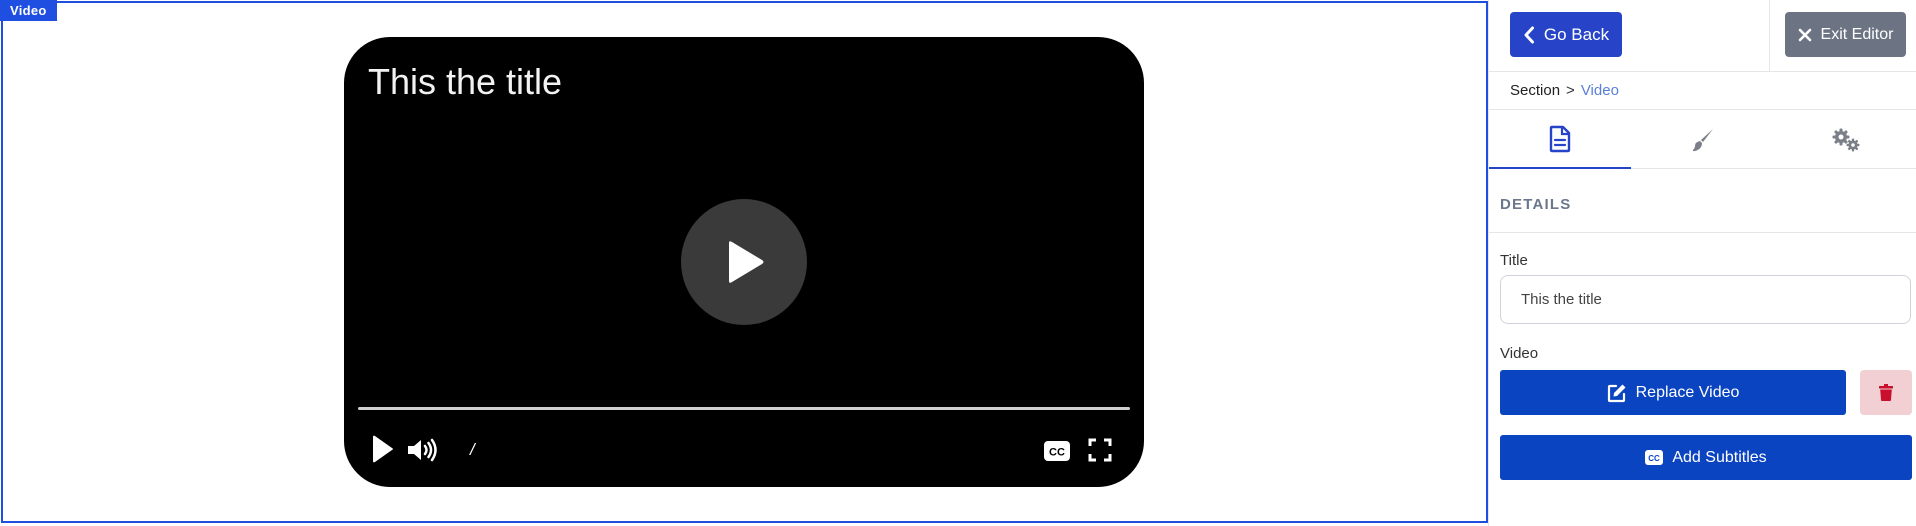 The height and width of the screenshot is (526, 1916). Describe the element at coordinates (1514, 260) in the screenshot. I see `title-field-label: Title` at that location.